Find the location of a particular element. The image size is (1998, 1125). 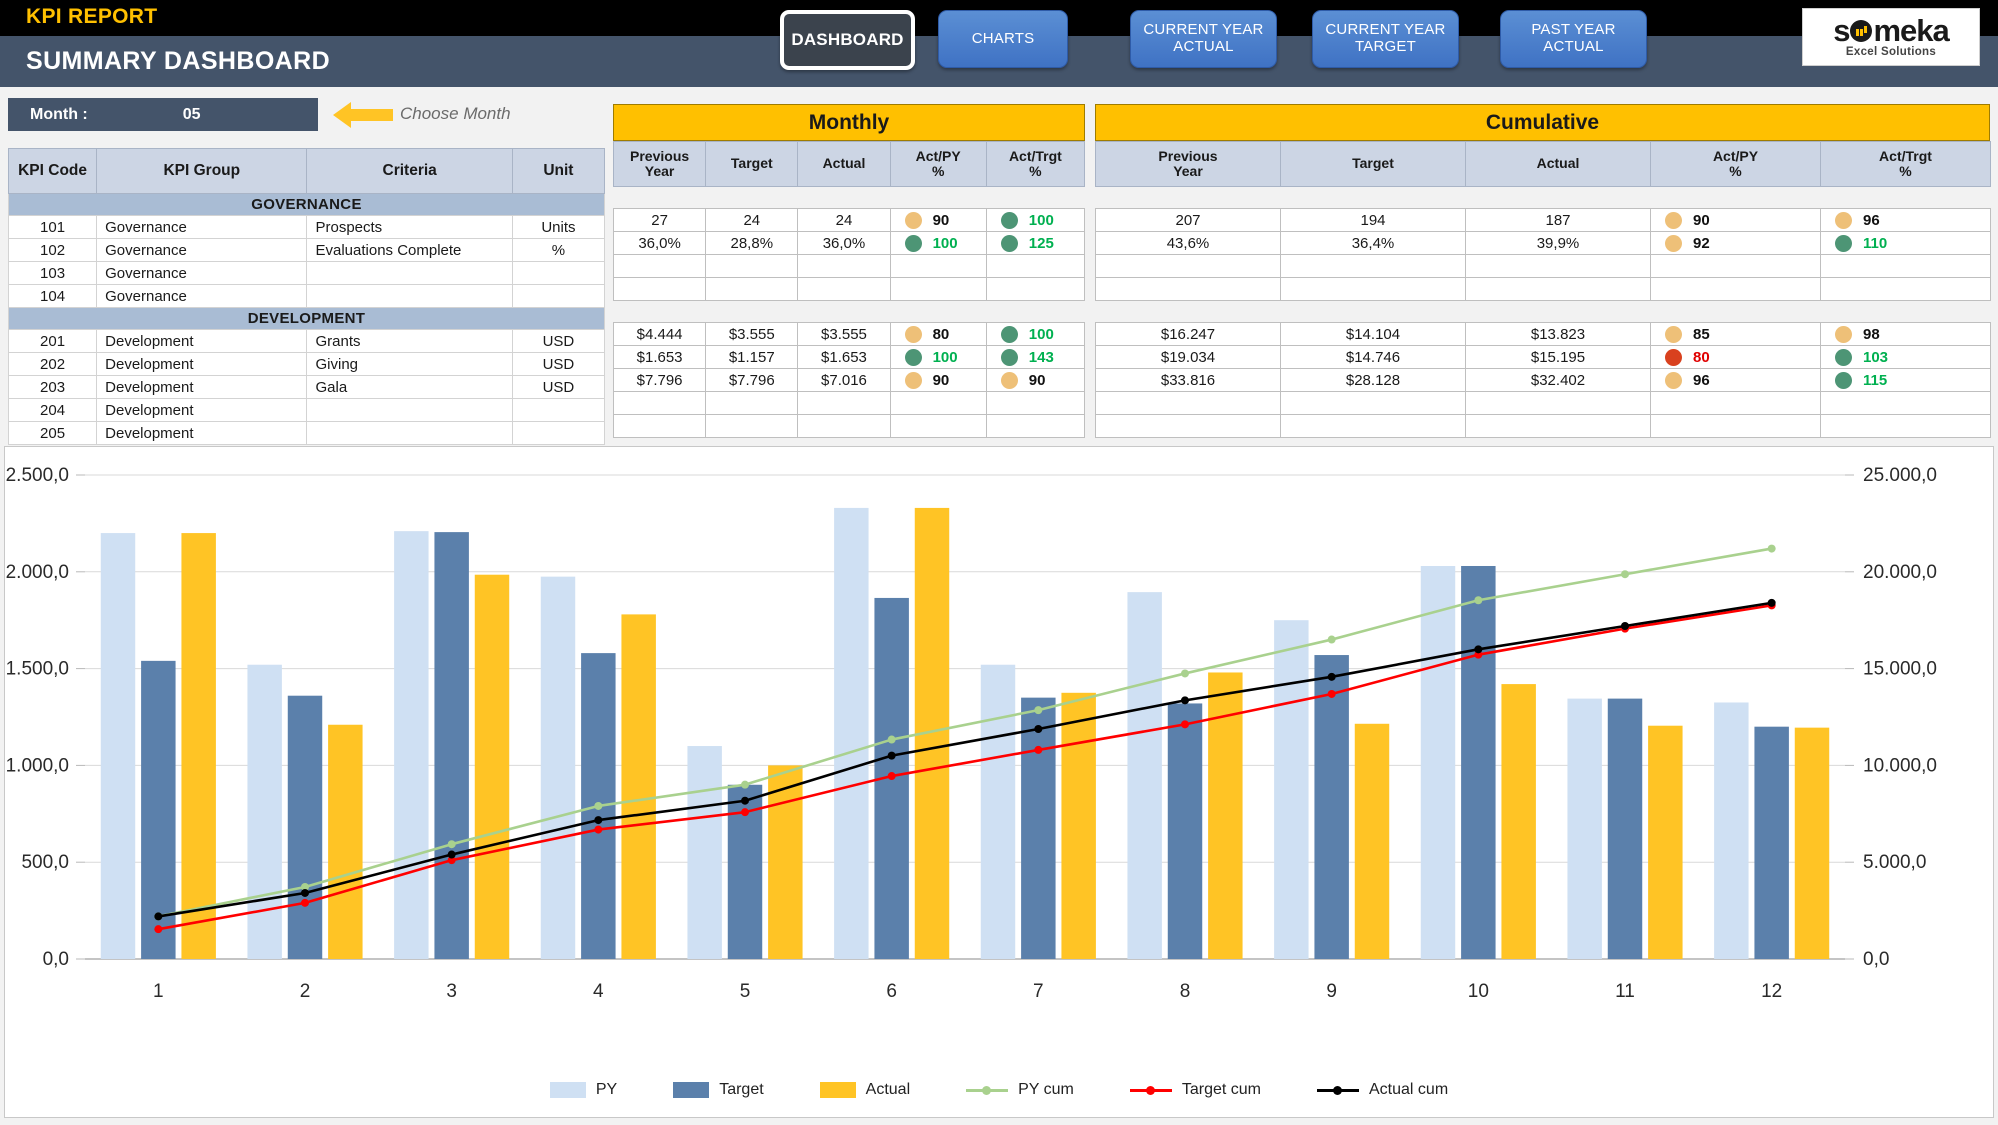

table-row: 103 Governance is located at coordinates (306, 273).